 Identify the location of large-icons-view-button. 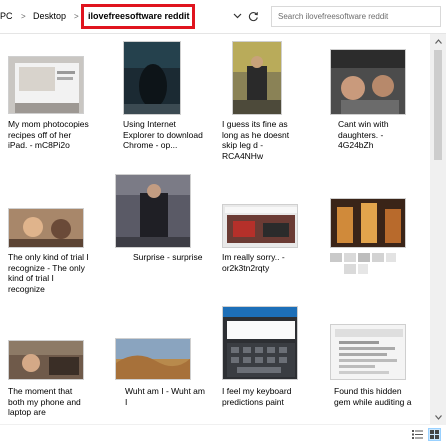
(434, 434).